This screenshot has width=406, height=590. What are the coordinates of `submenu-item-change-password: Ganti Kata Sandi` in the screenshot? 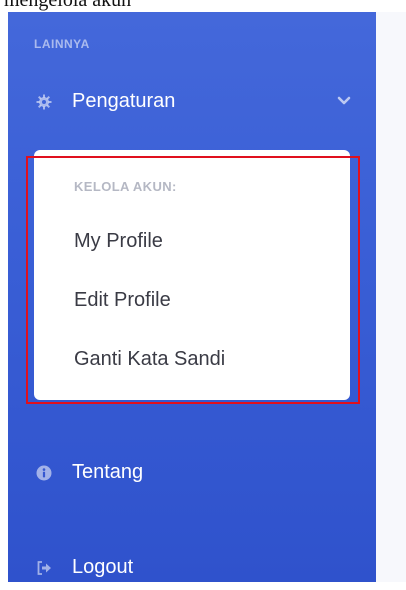 It's located at (149, 359).